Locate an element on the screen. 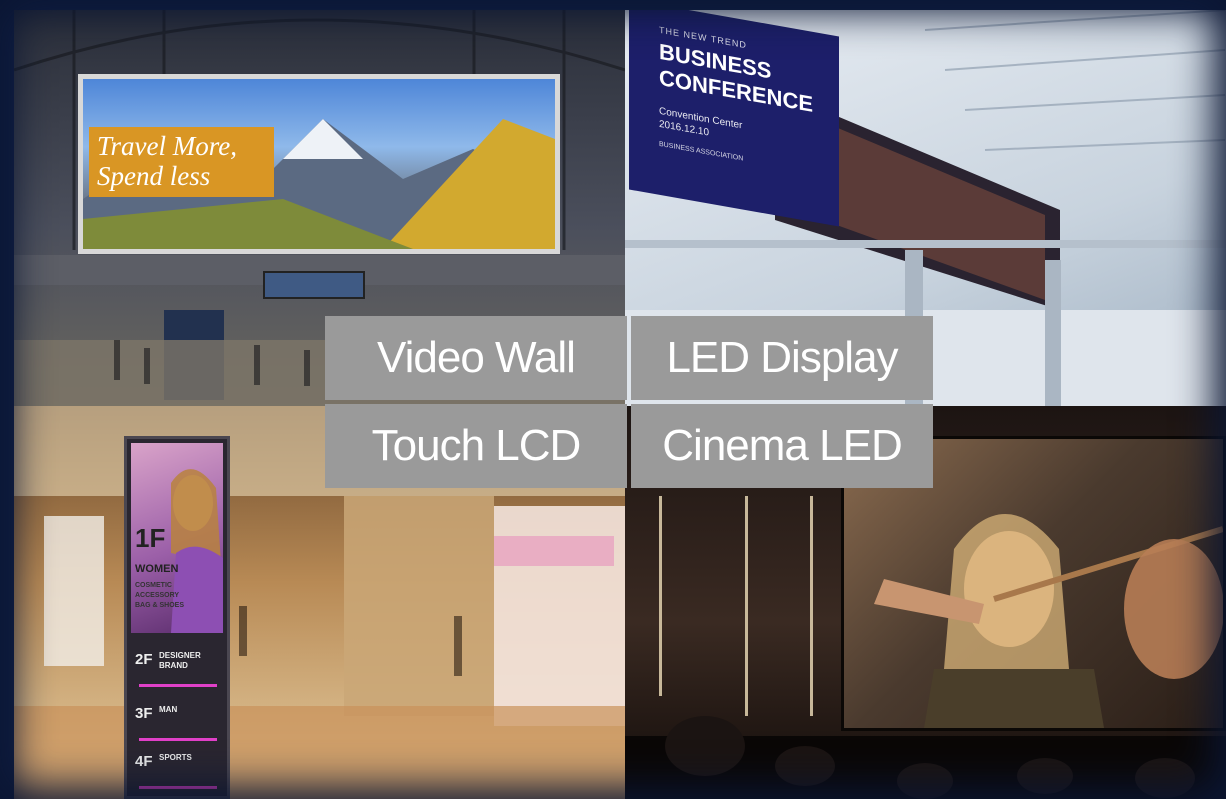 This screenshot has height=799, width=1226. floor-label: MAN is located at coordinates (168, 709).